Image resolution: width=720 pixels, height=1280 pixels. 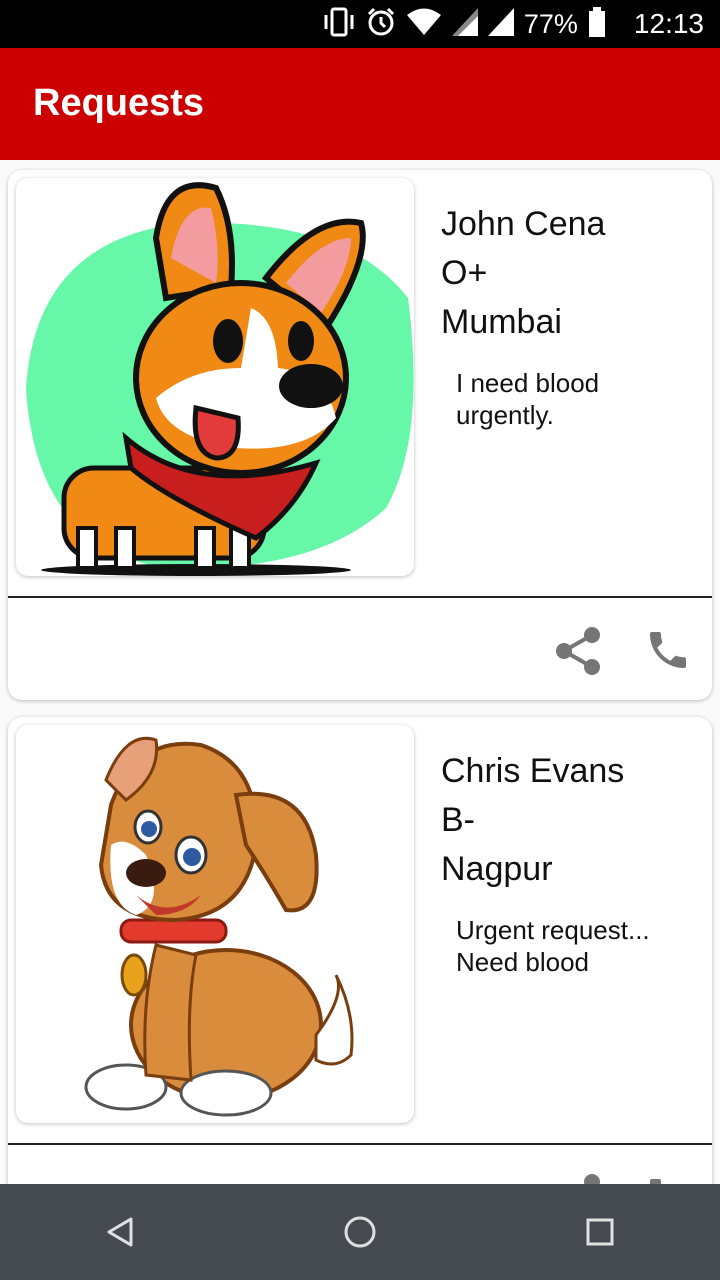 What do you see at coordinates (458, 820) in the screenshot?
I see `blood-group: B-` at bounding box center [458, 820].